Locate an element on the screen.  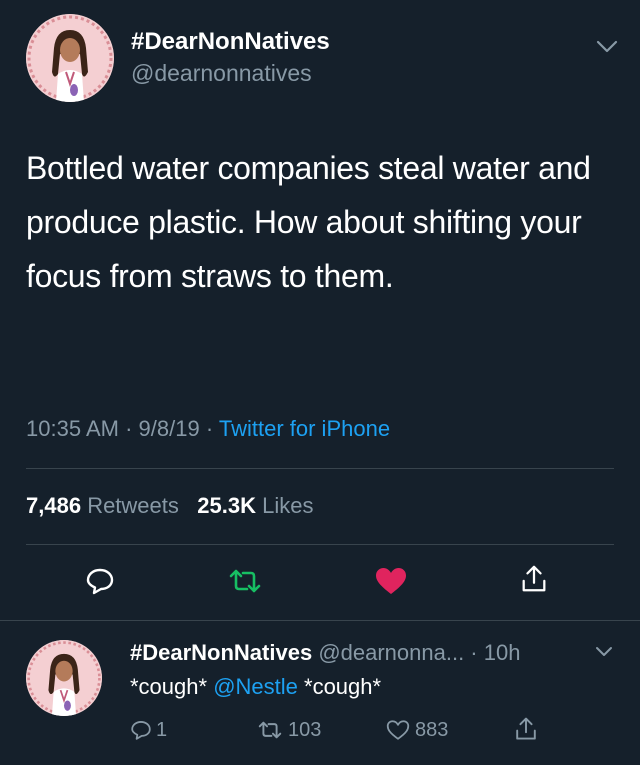
reply-like-count: 883 is located at coordinates (432, 729).